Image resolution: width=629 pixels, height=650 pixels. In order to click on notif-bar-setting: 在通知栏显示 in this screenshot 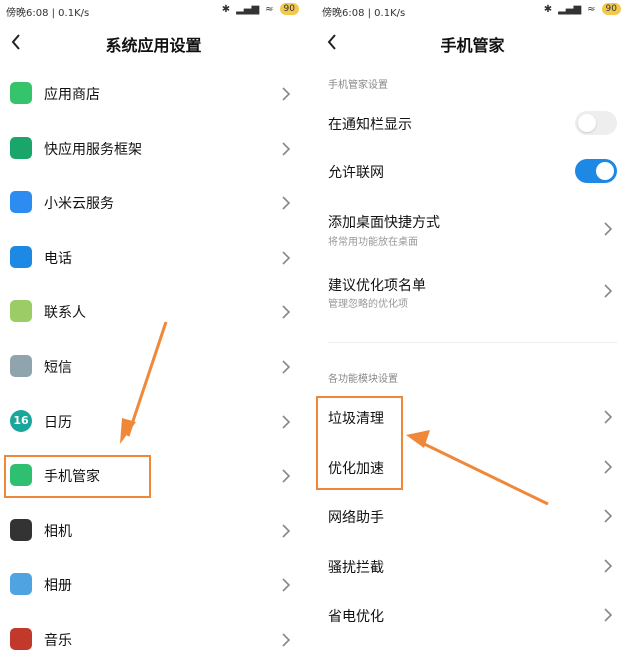, I will do `click(472, 123)`.